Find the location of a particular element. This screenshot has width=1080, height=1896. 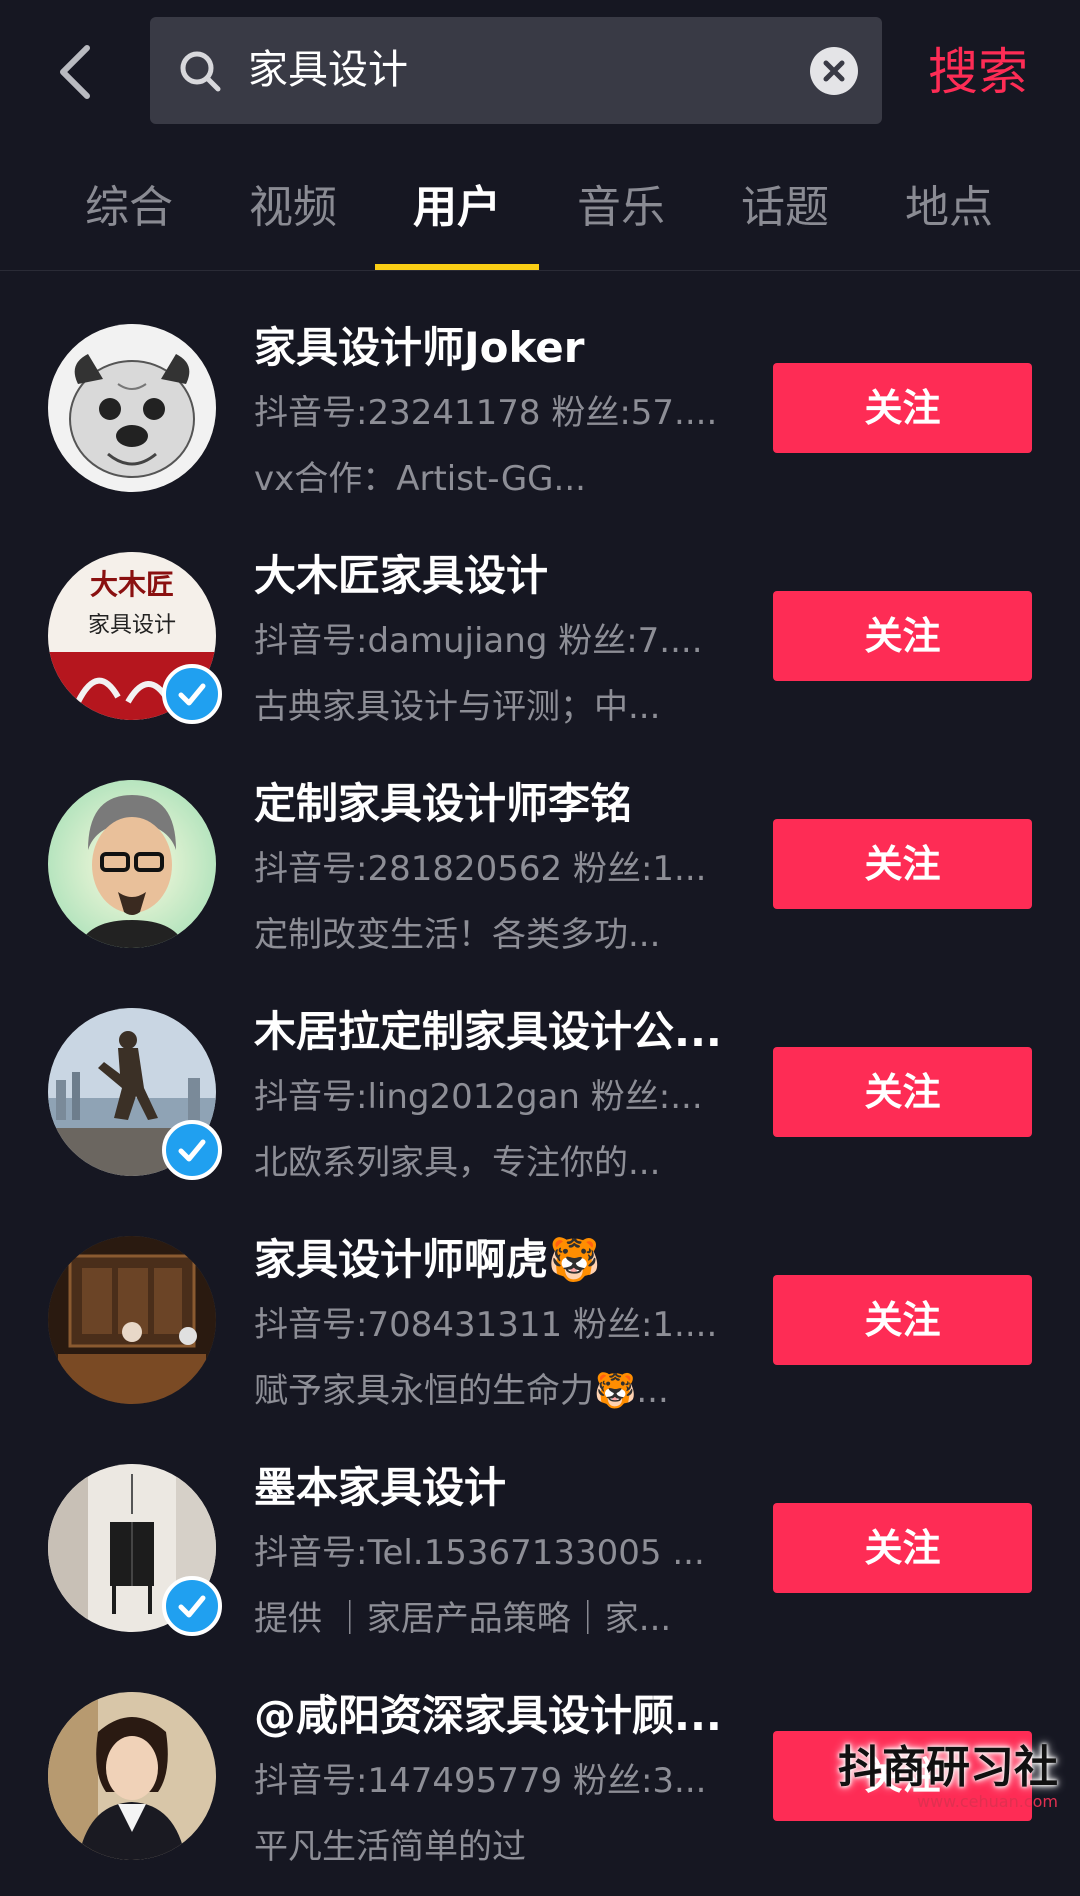

user-name: 大木匠家具设计 is located at coordinates (494, 576).